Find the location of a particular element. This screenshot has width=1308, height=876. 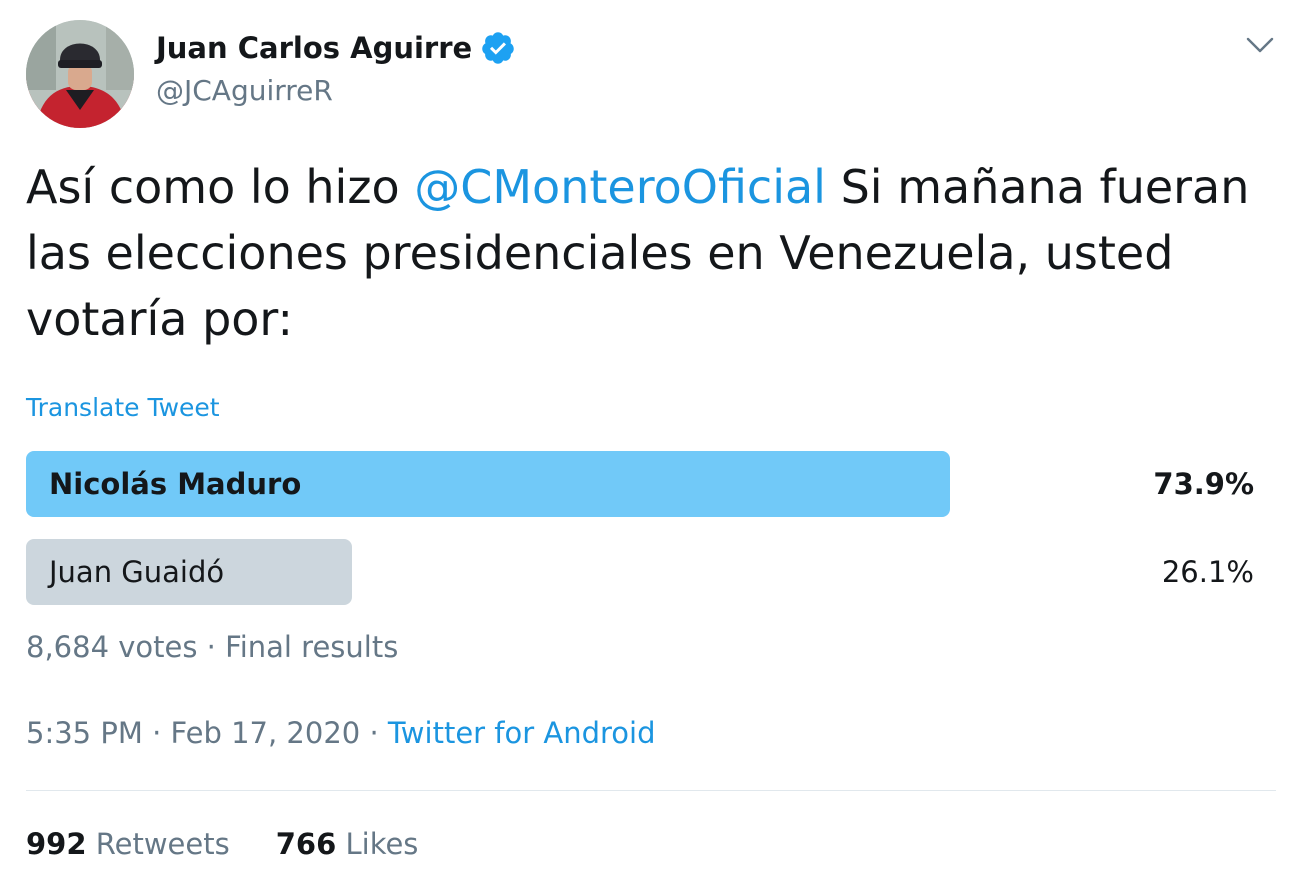

poll-vote-count: 8,684 votes is located at coordinates (112, 647).